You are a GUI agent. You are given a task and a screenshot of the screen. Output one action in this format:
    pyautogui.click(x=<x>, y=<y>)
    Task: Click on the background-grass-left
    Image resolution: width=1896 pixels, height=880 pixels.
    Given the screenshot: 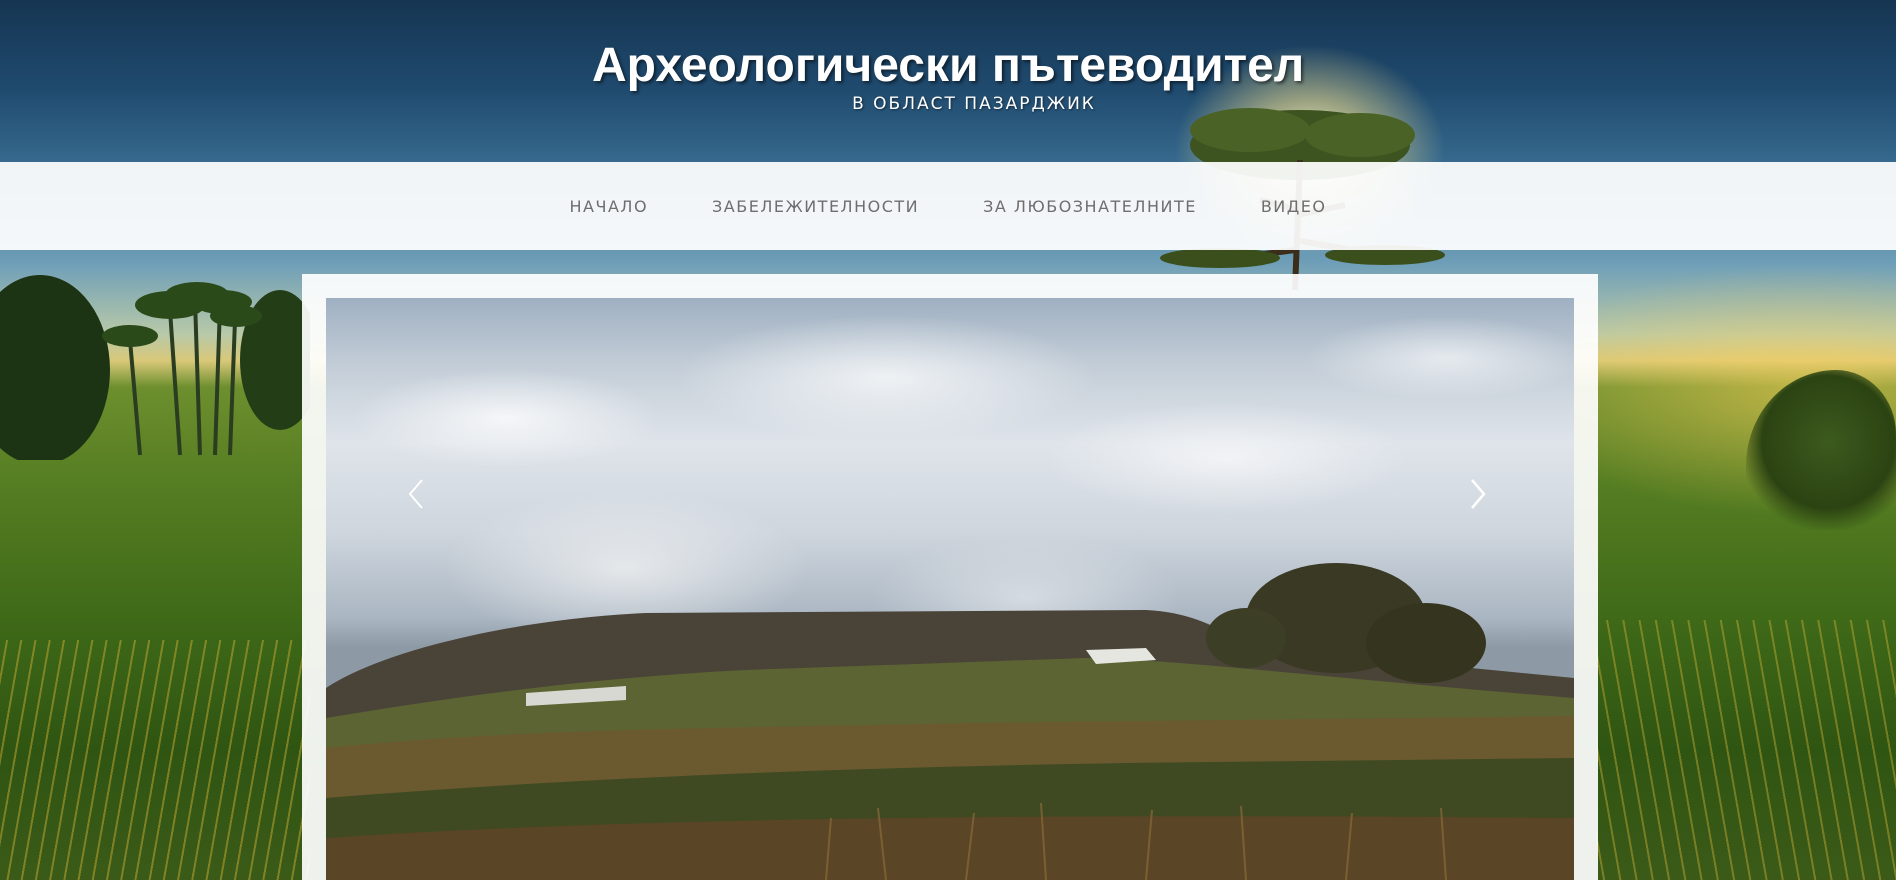 What is the action you would take?
    pyautogui.click(x=155, y=760)
    